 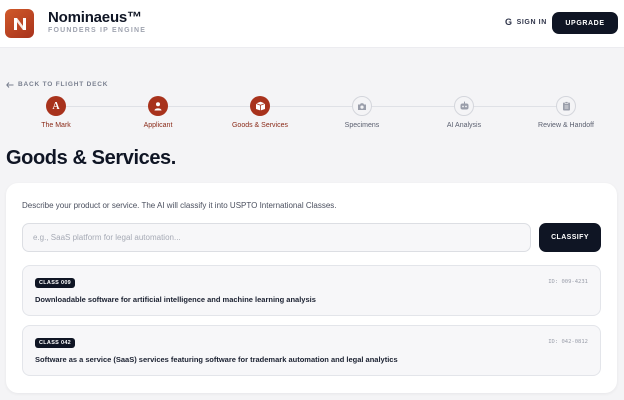 I want to click on back-label: BACK TO FLIGHT DECK, so click(x=63, y=84).